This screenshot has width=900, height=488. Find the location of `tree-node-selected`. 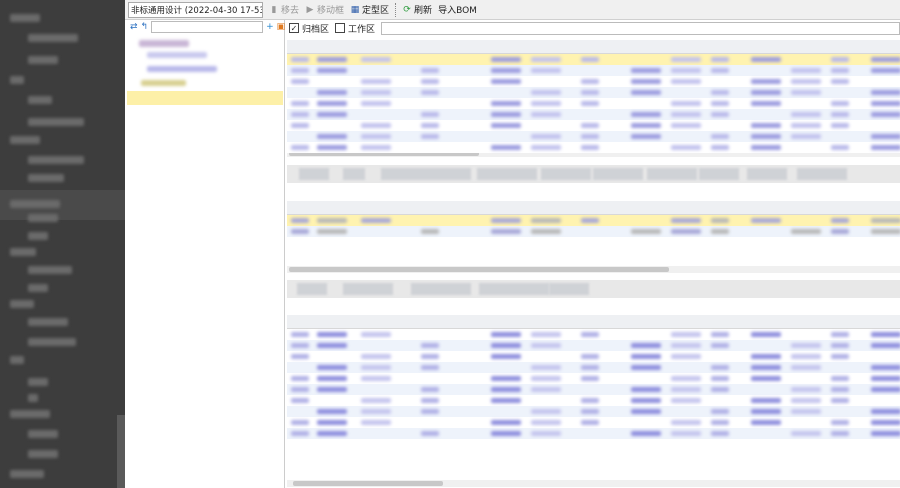

tree-node-selected is located at coordinates (205, 98).